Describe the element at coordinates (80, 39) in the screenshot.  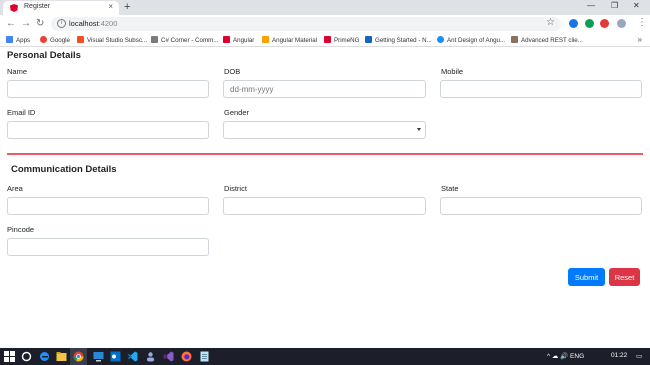
I see `microsoft-icon` at that location.